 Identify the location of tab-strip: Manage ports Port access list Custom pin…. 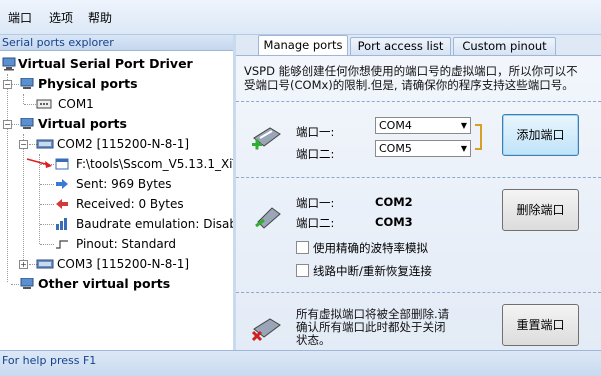
(418, 45).